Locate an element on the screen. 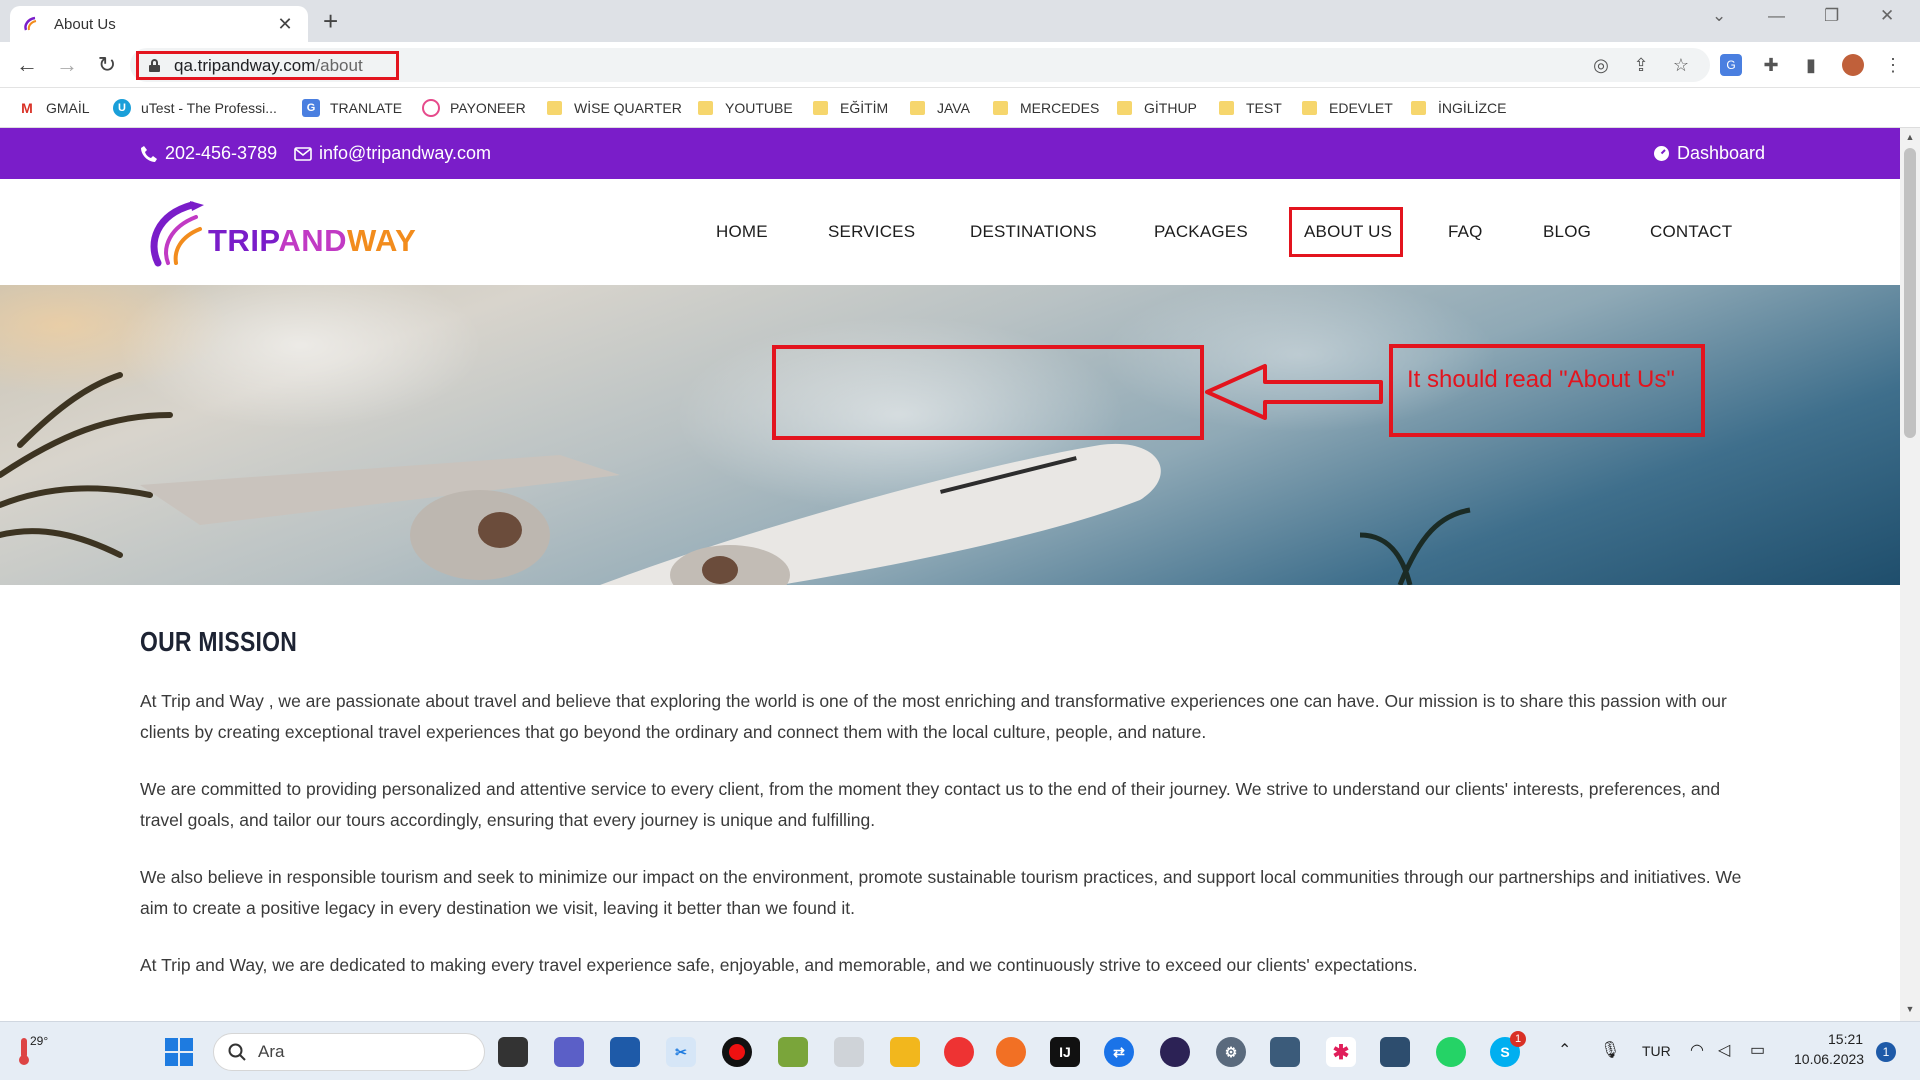 Image resolution: width=1920 pixels, height=1080 pixels. notification-center-badge: 1 is located at coordinates (1886, 1052).